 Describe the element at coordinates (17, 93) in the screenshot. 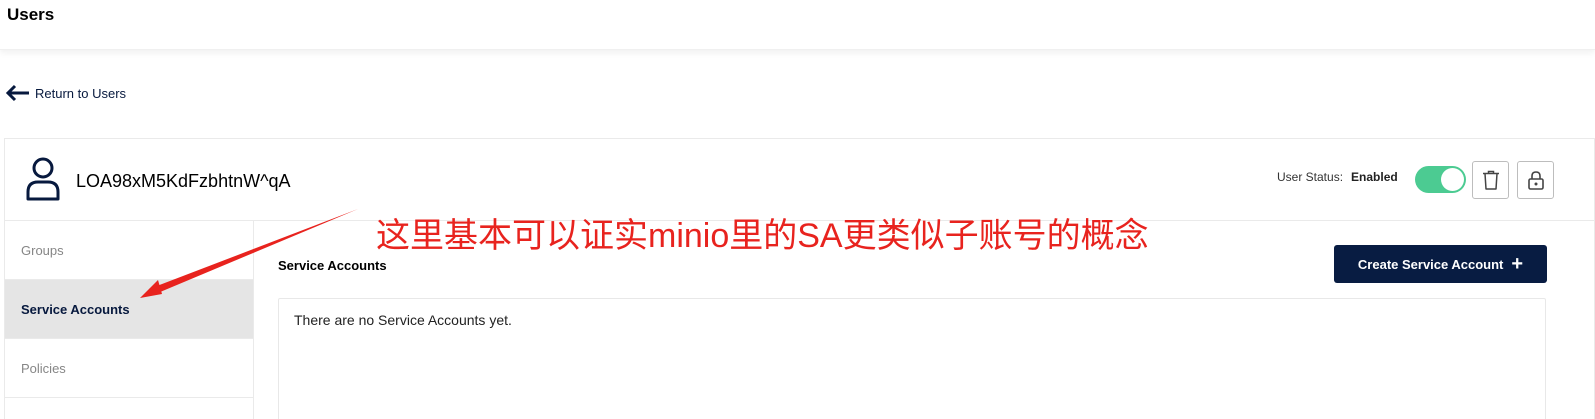

I see `arrow-left-icon` at that location.